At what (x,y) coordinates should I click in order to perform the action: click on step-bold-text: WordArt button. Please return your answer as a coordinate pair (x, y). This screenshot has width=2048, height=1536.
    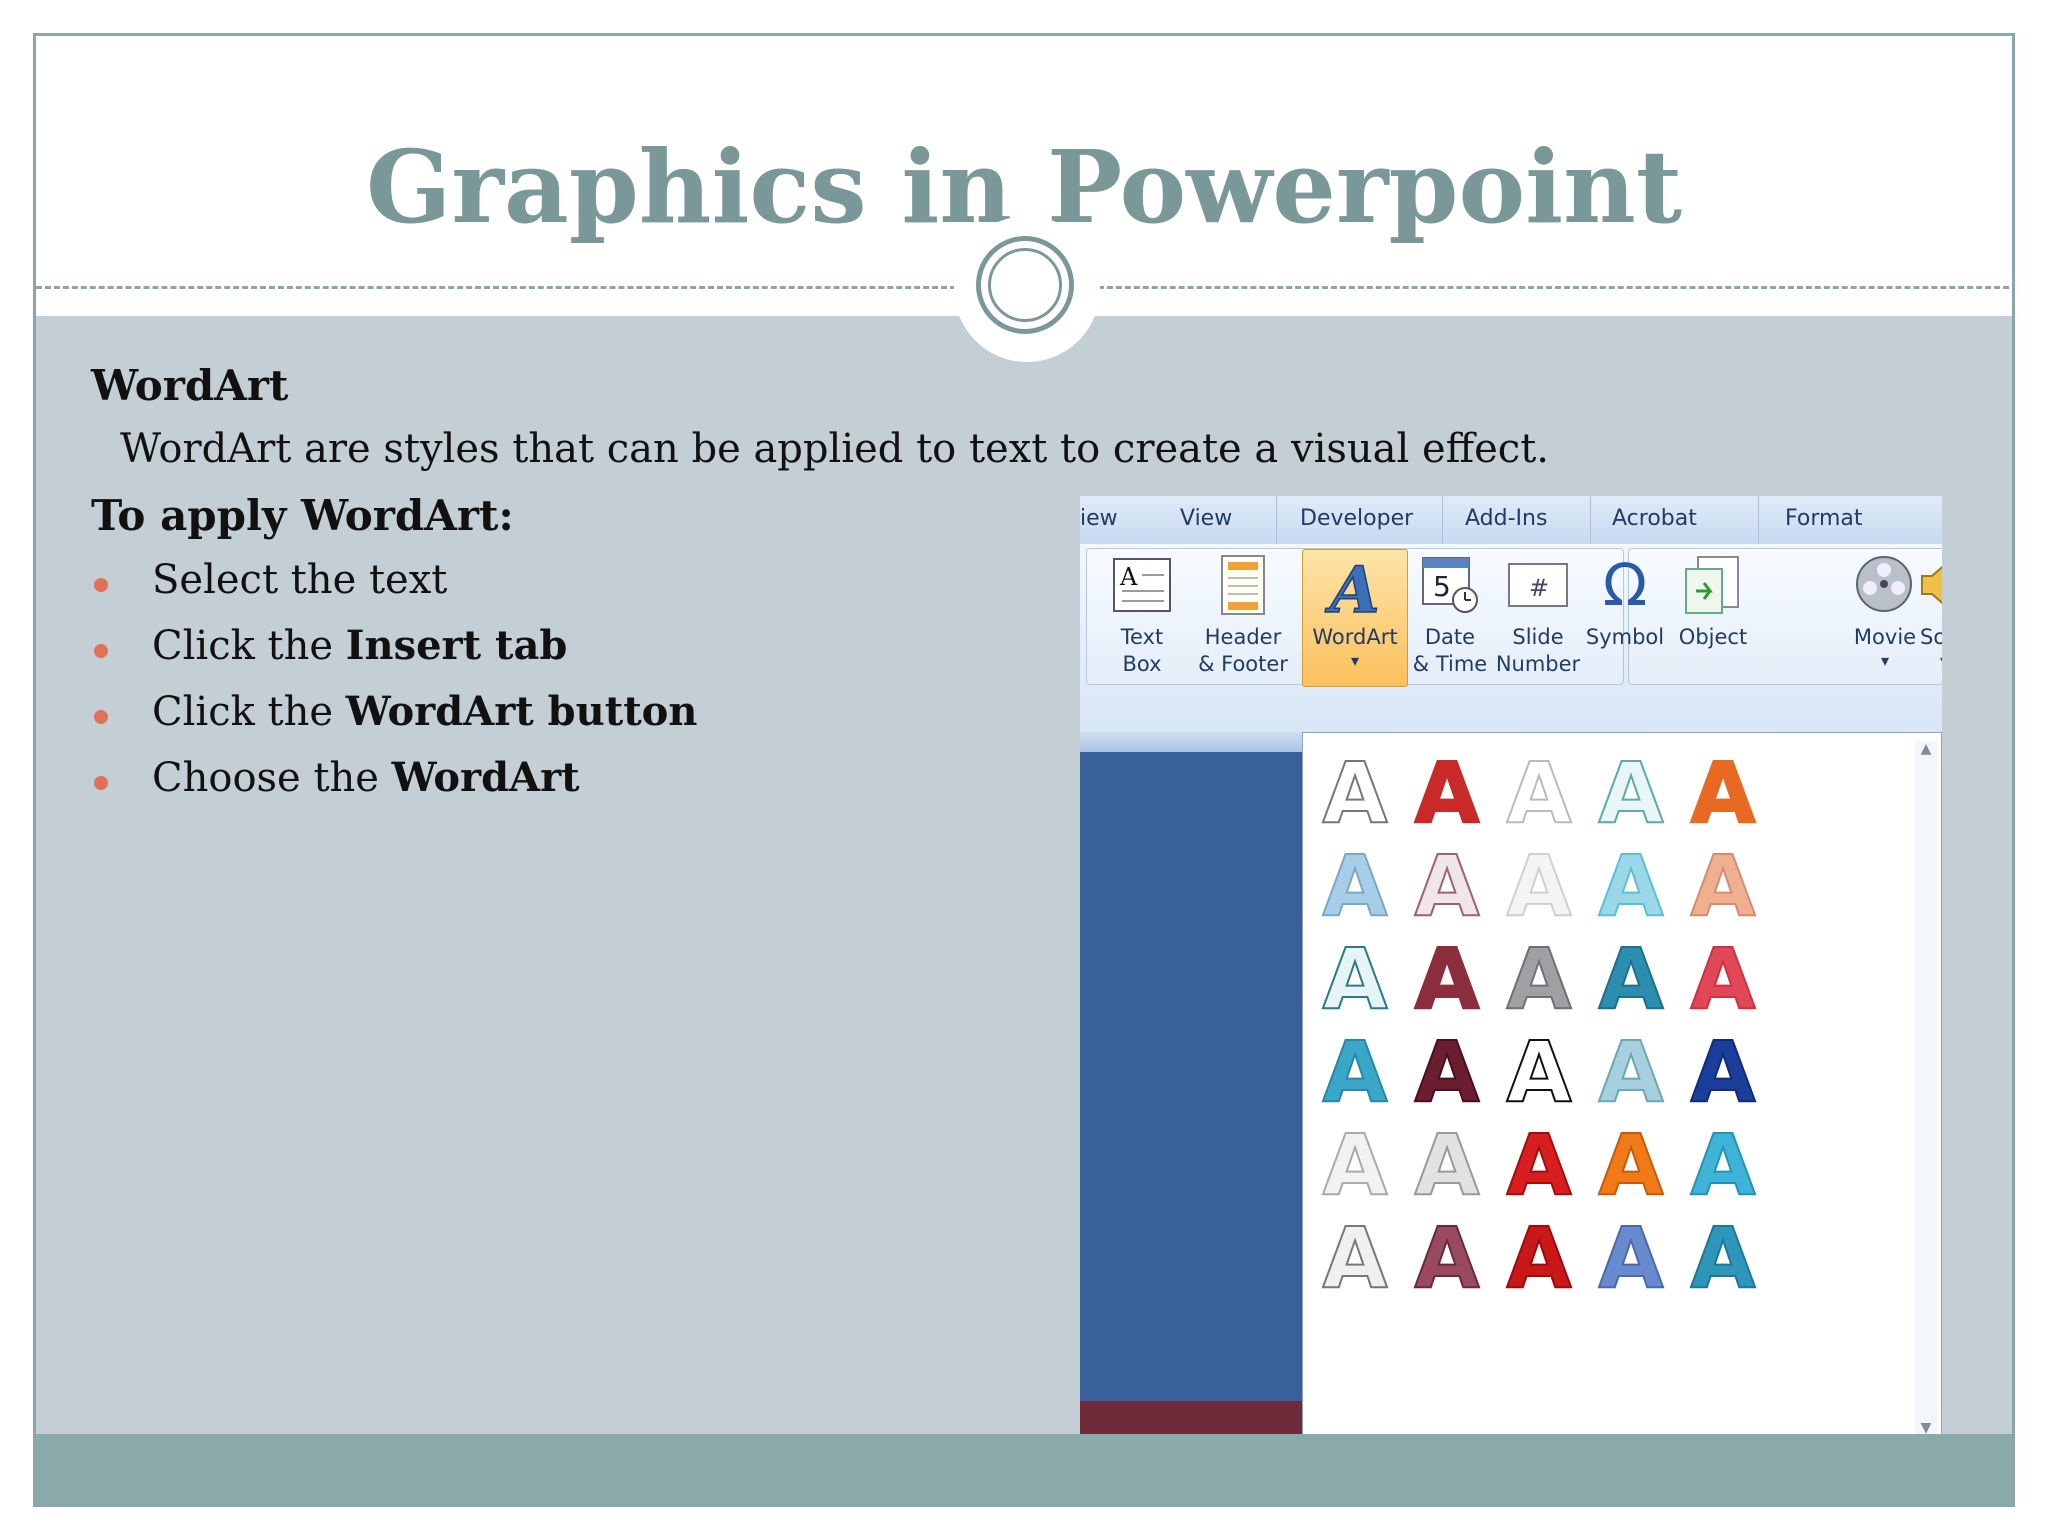
    Looking at the image, I should click on (521, 711).